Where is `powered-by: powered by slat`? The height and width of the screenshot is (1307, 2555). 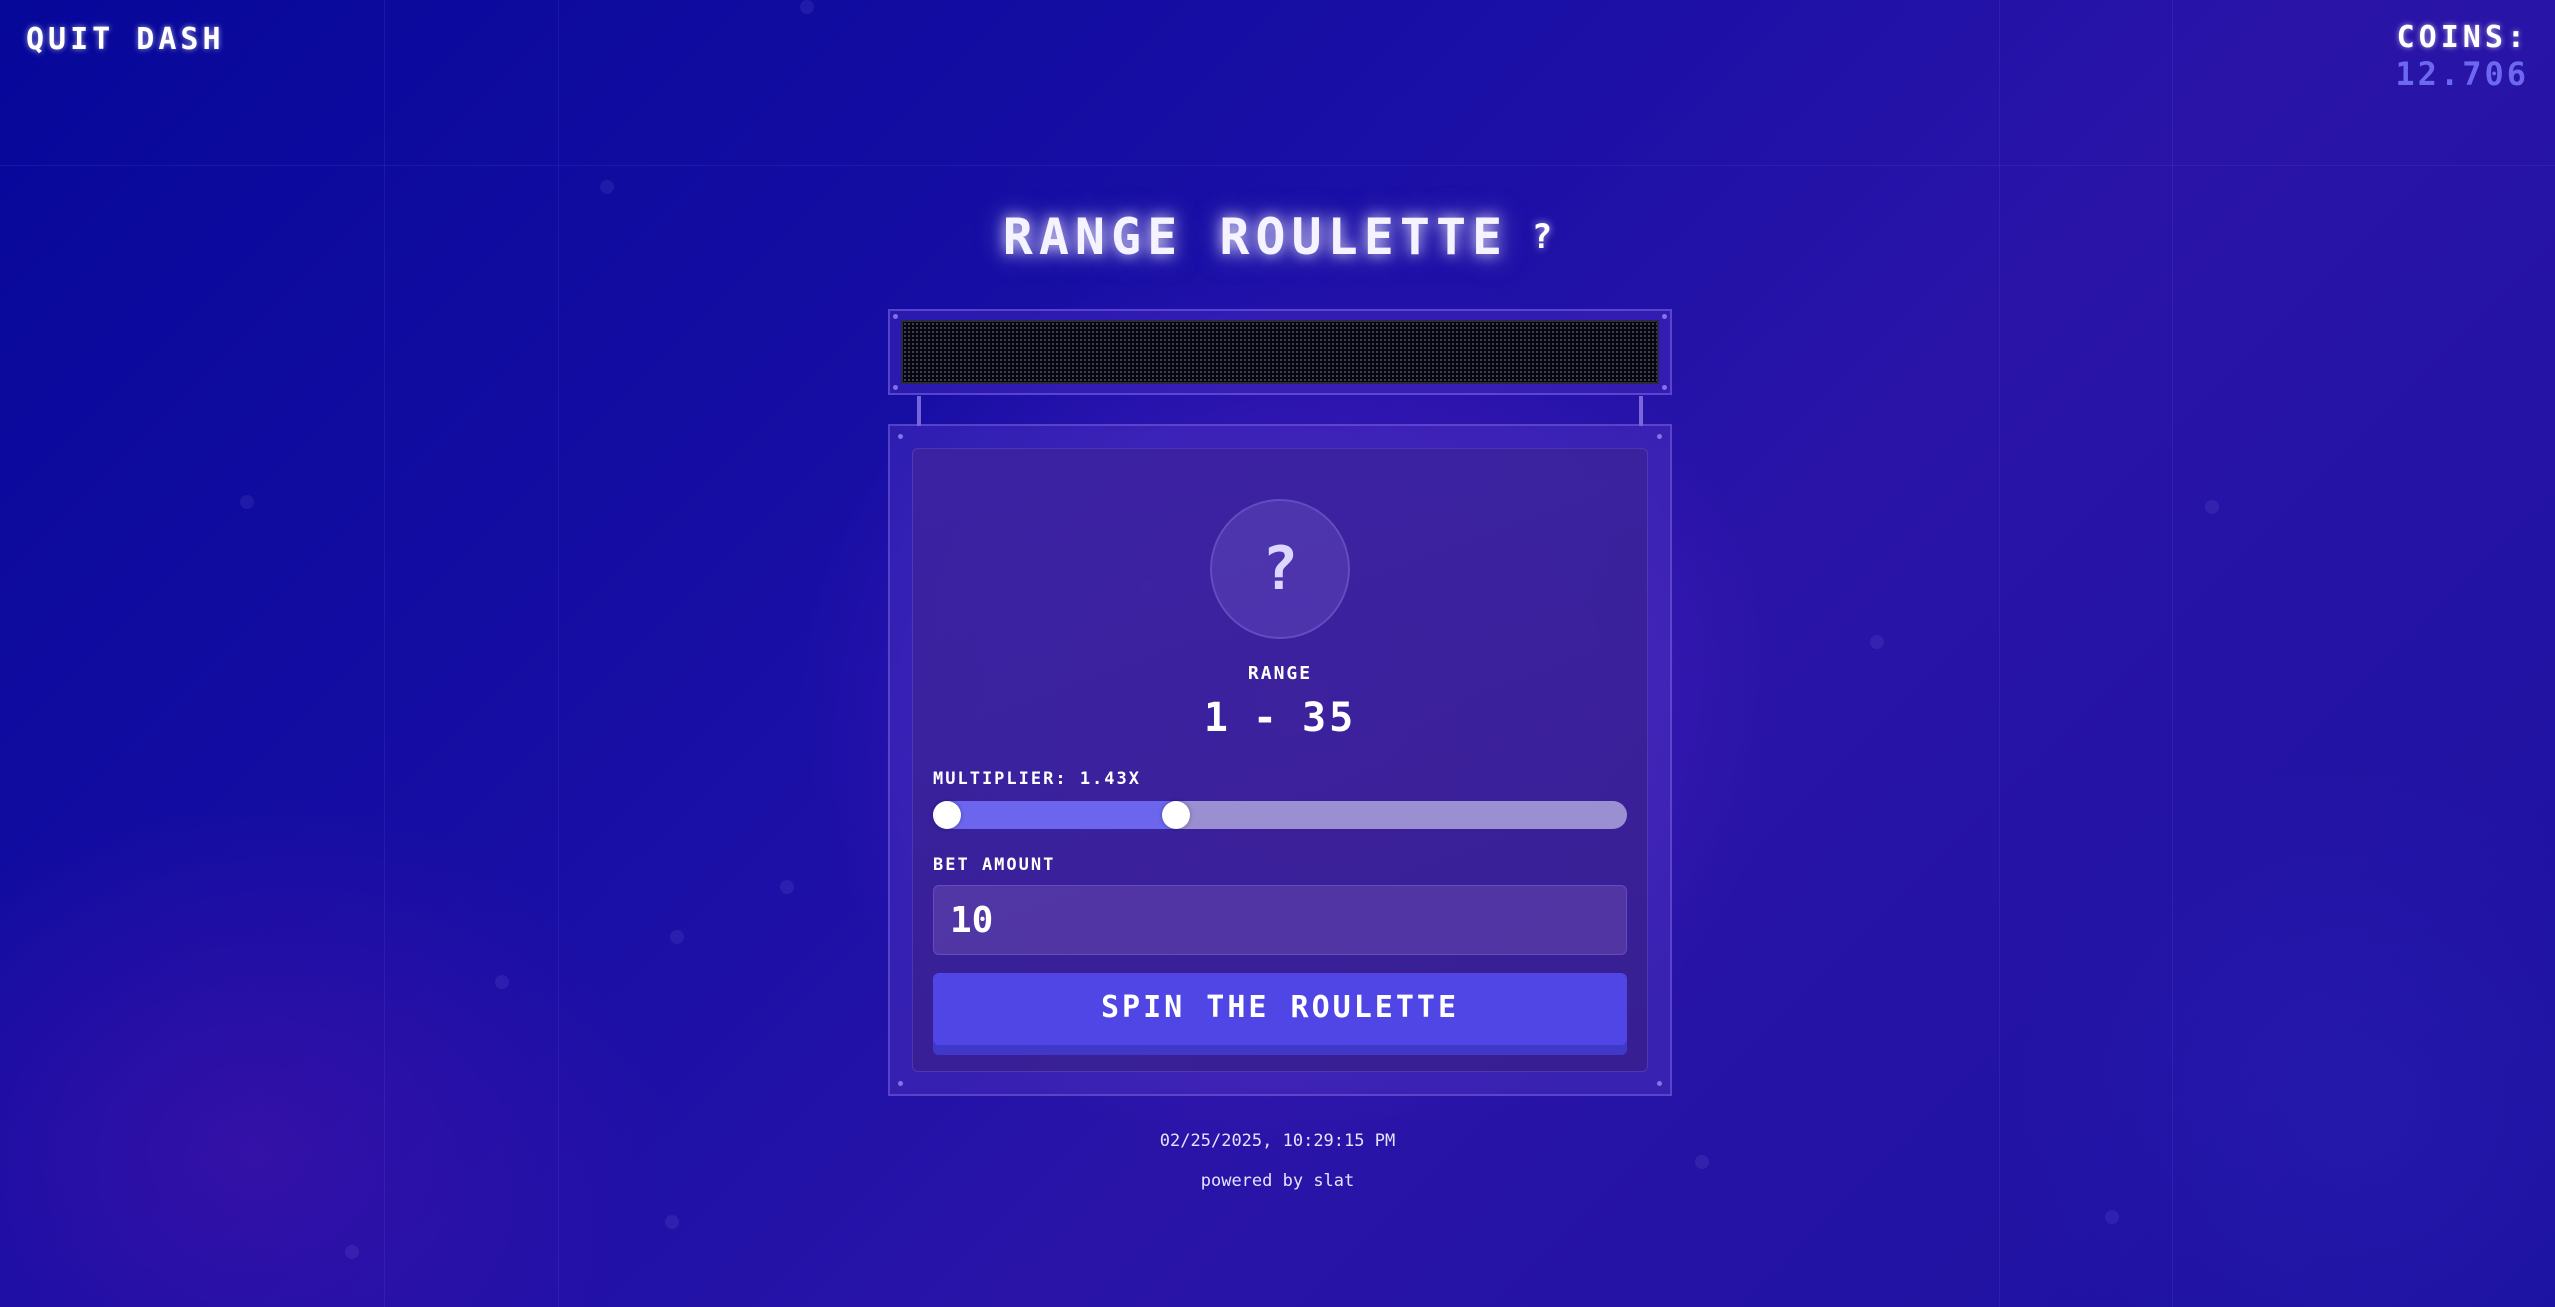
powered-by: powered by slat is located at coordinates (1277, 1181).